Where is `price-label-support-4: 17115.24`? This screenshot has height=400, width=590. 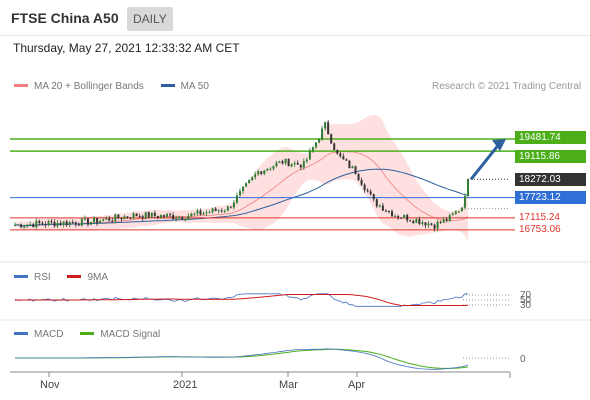 price-label-support-4: 17115.24 is located at coordinates (539, 218).